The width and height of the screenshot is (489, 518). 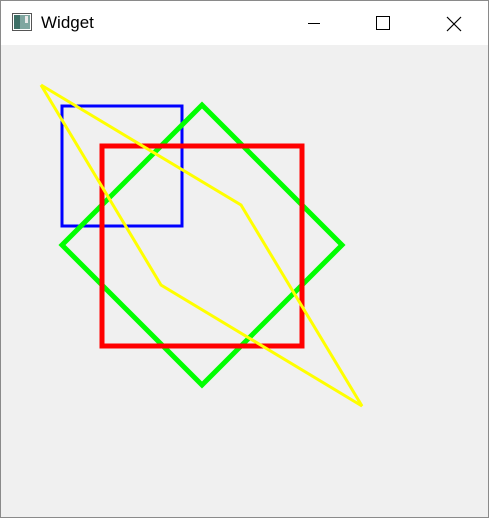 What do you see at coordinates (244, 23) in the screenshot?
I see `title-bar: Widget` at bounding box center [244, 23].